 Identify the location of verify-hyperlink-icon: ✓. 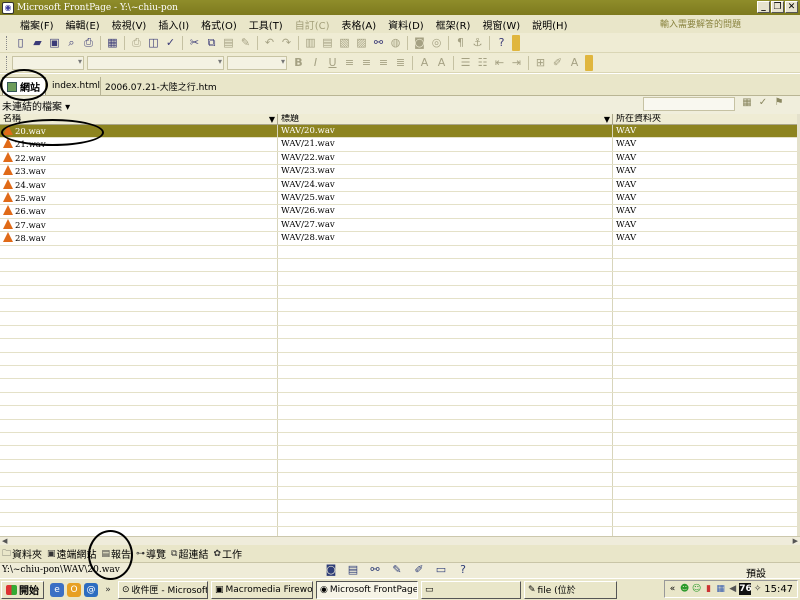
(763, 104).